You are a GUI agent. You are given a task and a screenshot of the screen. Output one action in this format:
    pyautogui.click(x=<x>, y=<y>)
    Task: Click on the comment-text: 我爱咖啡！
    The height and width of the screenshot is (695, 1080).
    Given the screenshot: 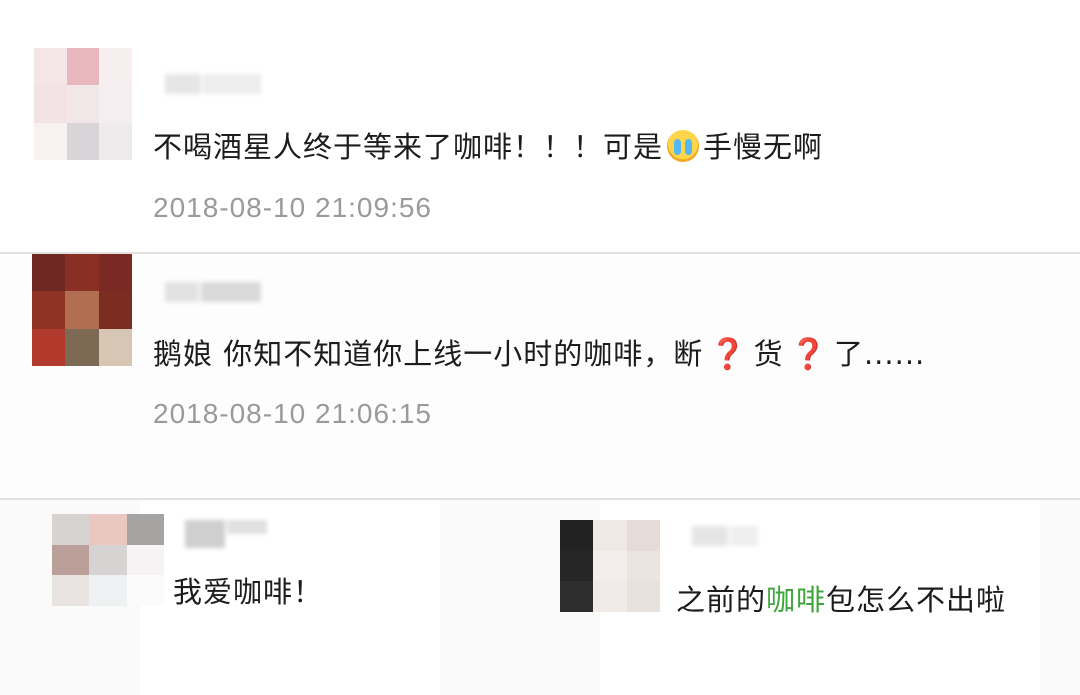 What is the action you would take?
    pyautogui.click(x=248, y=592)
    